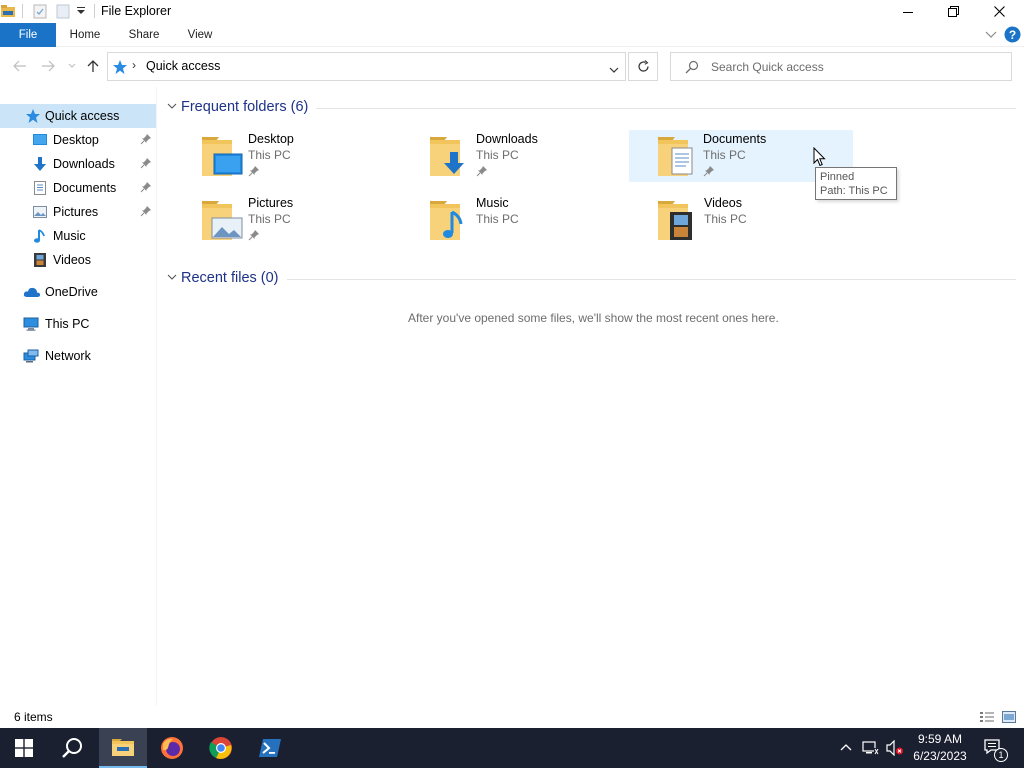  I want to click on restore-button, so click(953, 11).